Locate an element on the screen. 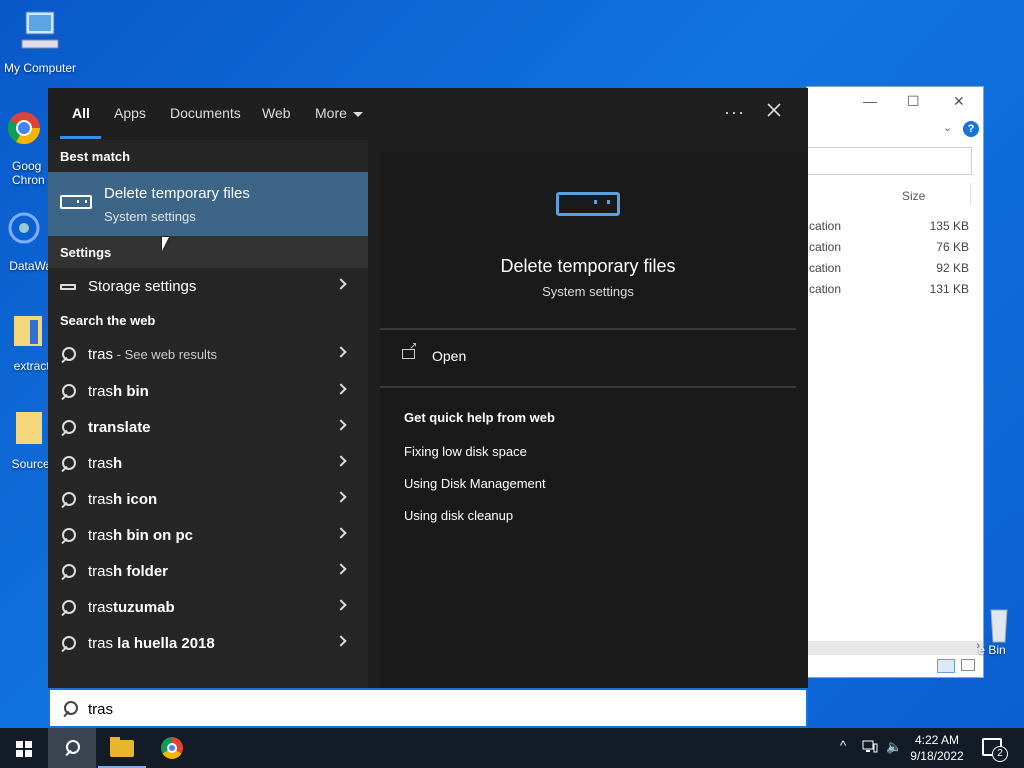  chevron-up-icon: ^ is located at coordinates (843, 745).